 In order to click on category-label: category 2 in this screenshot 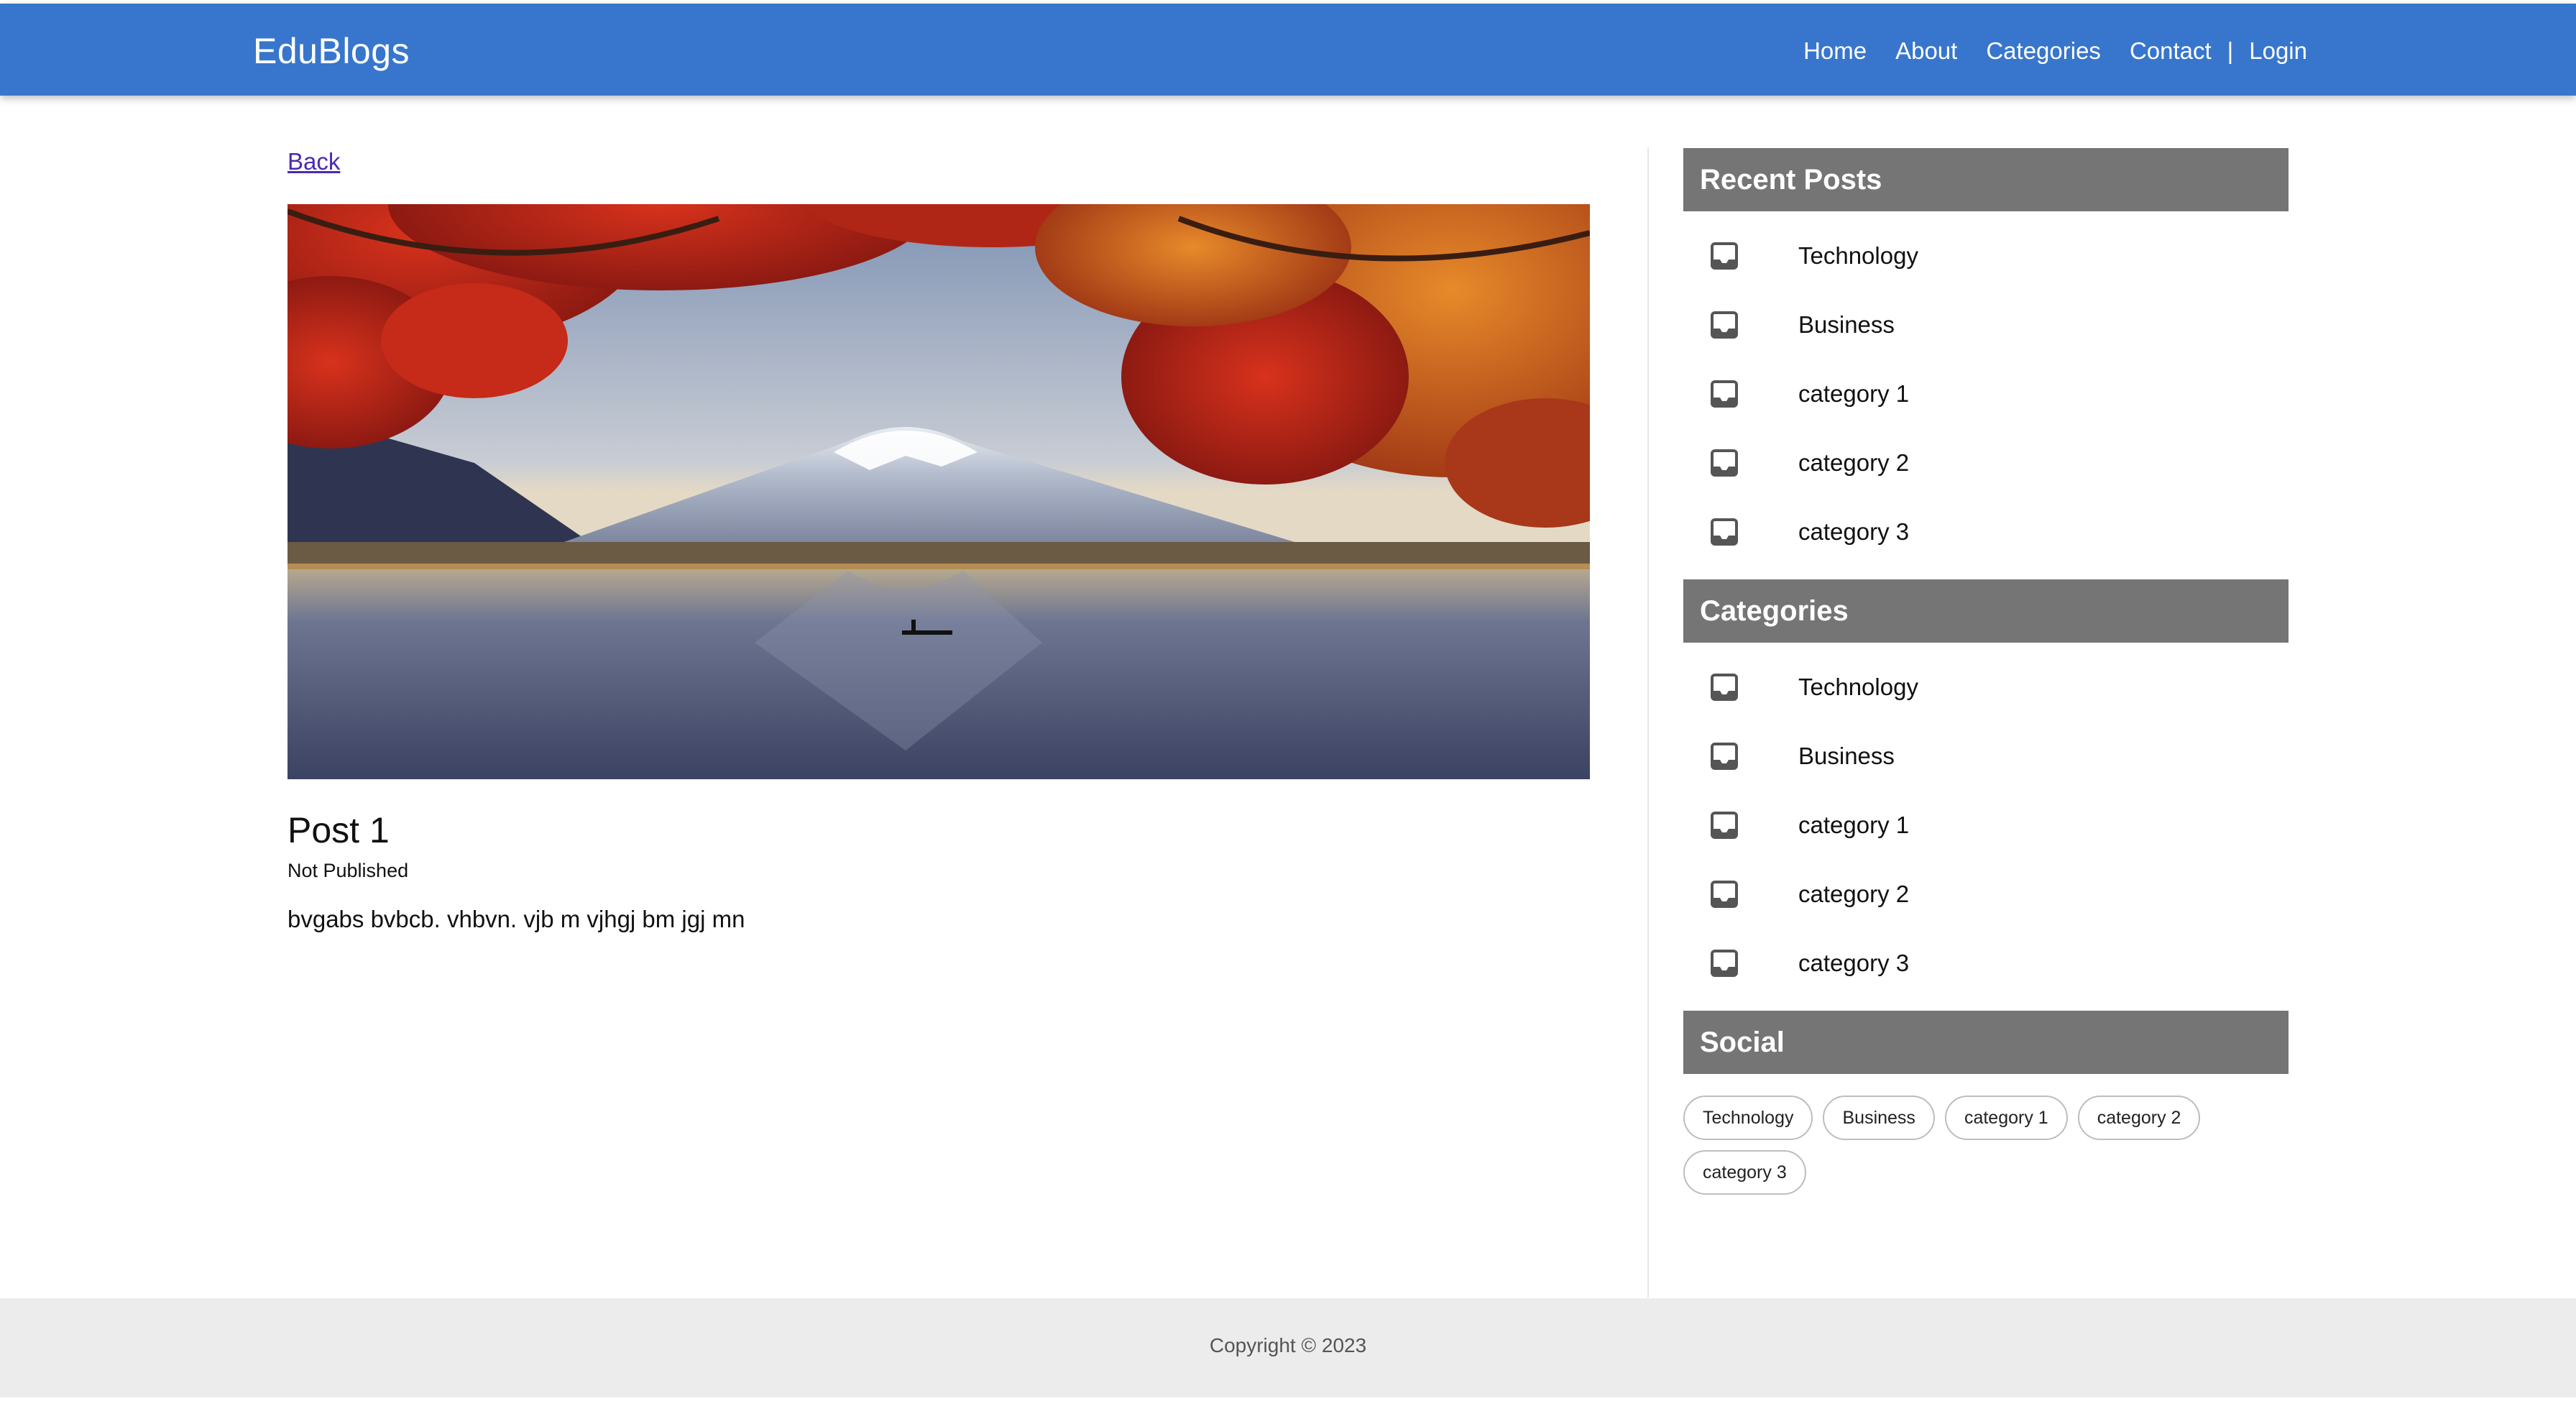, I will do `click(1854, 894)`.